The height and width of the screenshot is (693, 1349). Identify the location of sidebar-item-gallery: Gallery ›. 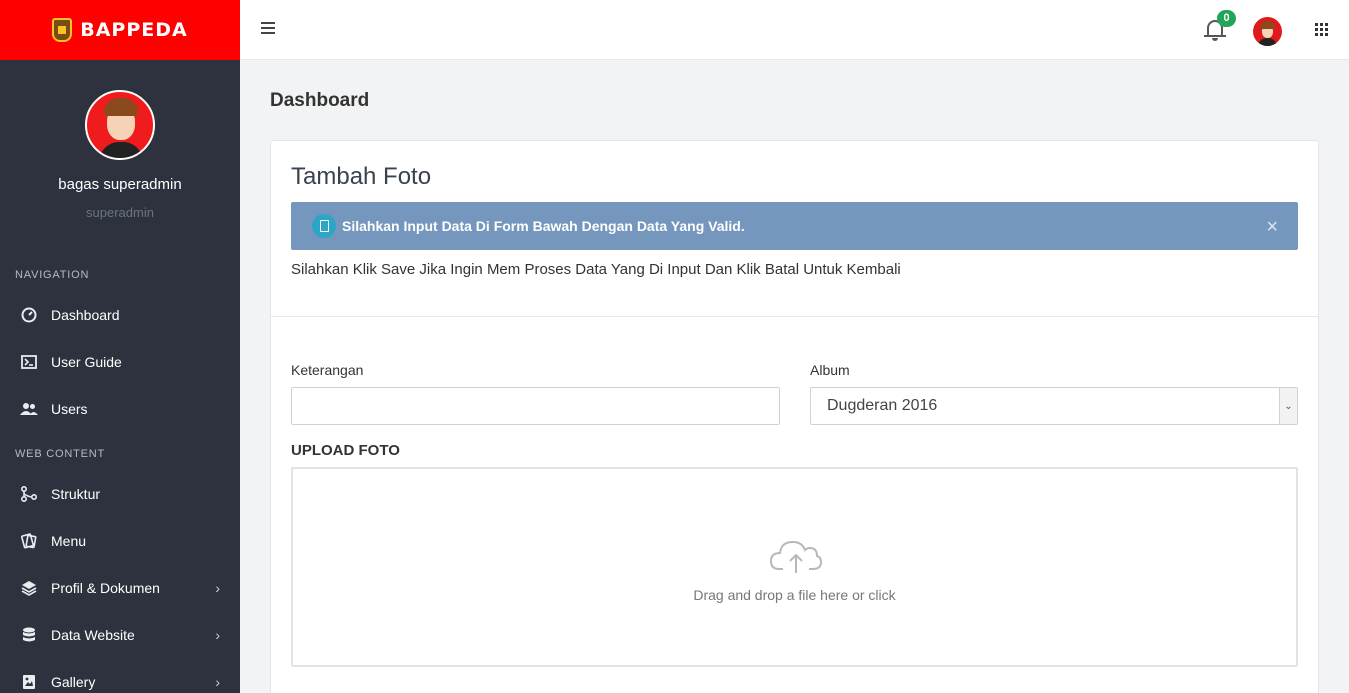
(120, 676).